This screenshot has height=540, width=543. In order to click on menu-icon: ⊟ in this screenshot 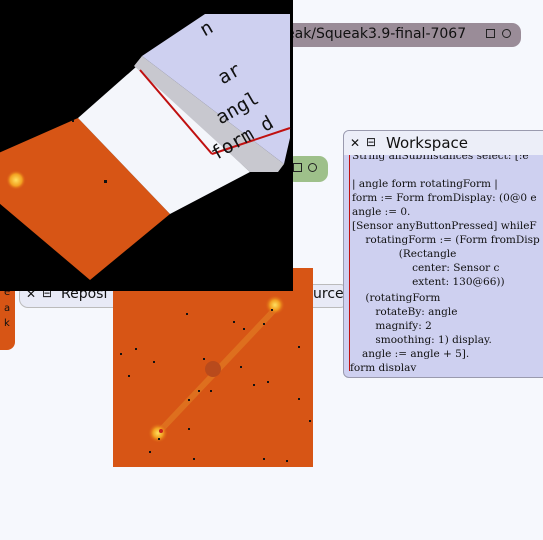, I will do `click(371, 142)`.